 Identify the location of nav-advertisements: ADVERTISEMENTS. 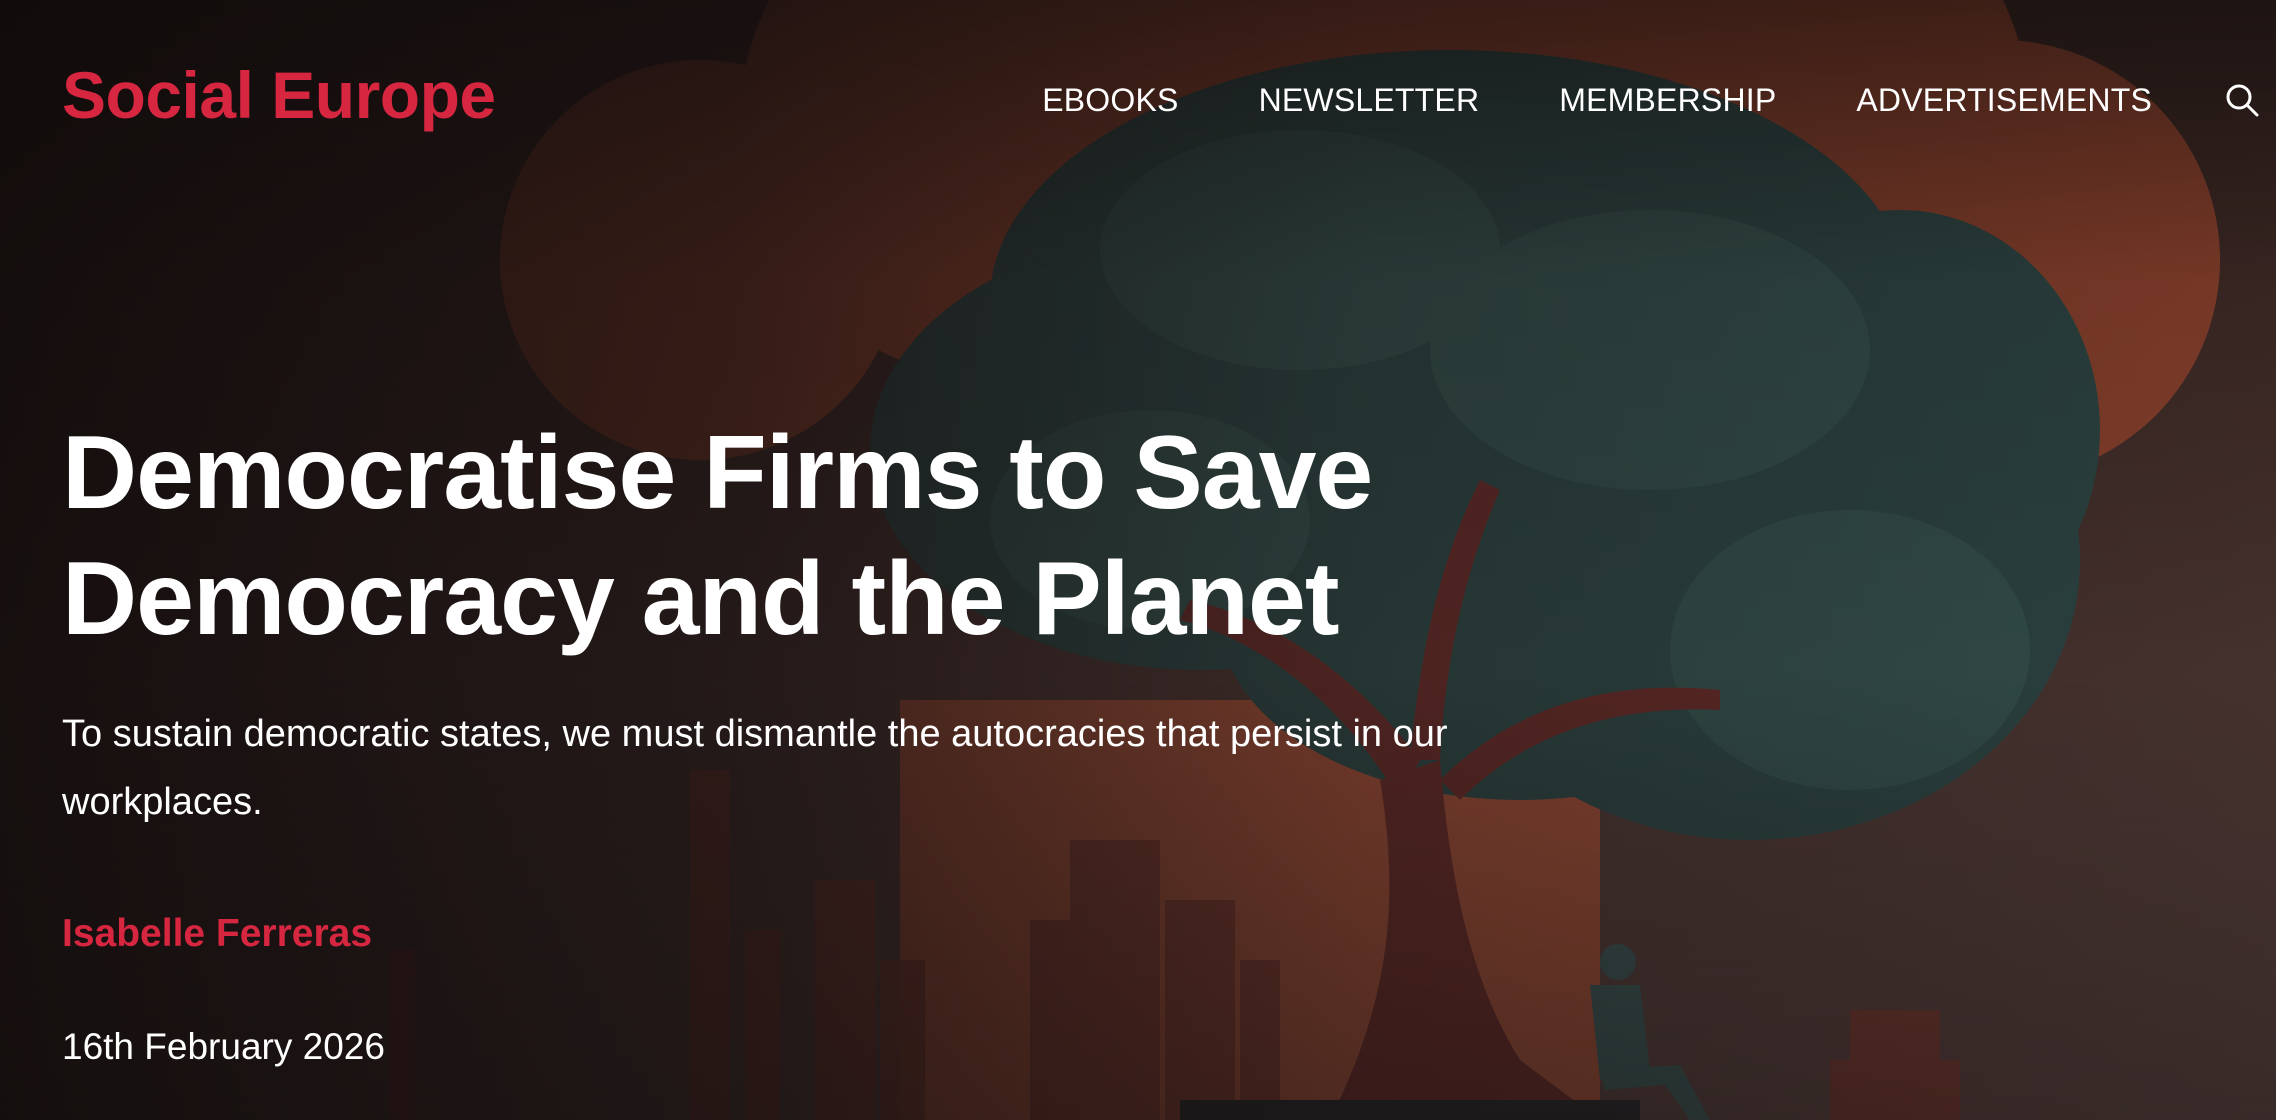
(2004, 100).